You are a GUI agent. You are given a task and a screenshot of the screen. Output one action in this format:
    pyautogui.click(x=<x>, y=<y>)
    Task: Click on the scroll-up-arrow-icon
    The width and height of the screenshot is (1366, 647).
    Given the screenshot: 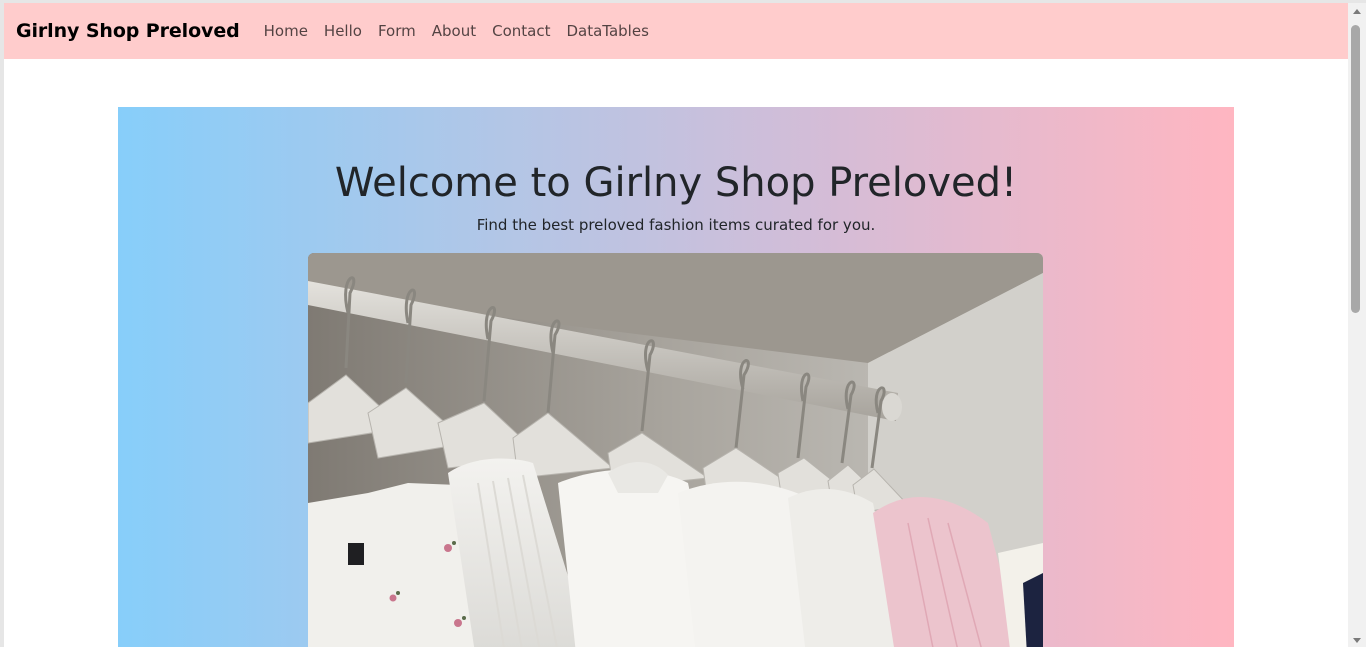 What is the action you would take?
    pyautogui.click(x=1357, y=11)
    